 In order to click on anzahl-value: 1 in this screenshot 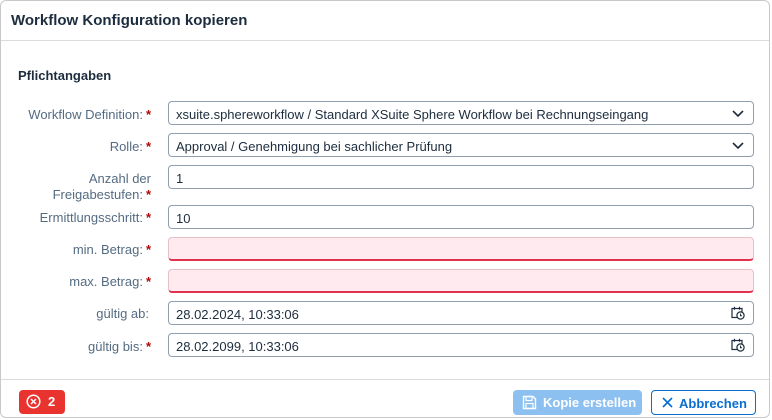, I will do `click(180, 178)`.